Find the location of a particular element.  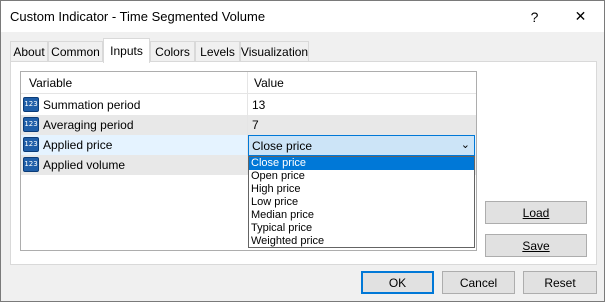

grid-row-summation-period: 123 Summation period 13 is located at coordinates (248, 105).